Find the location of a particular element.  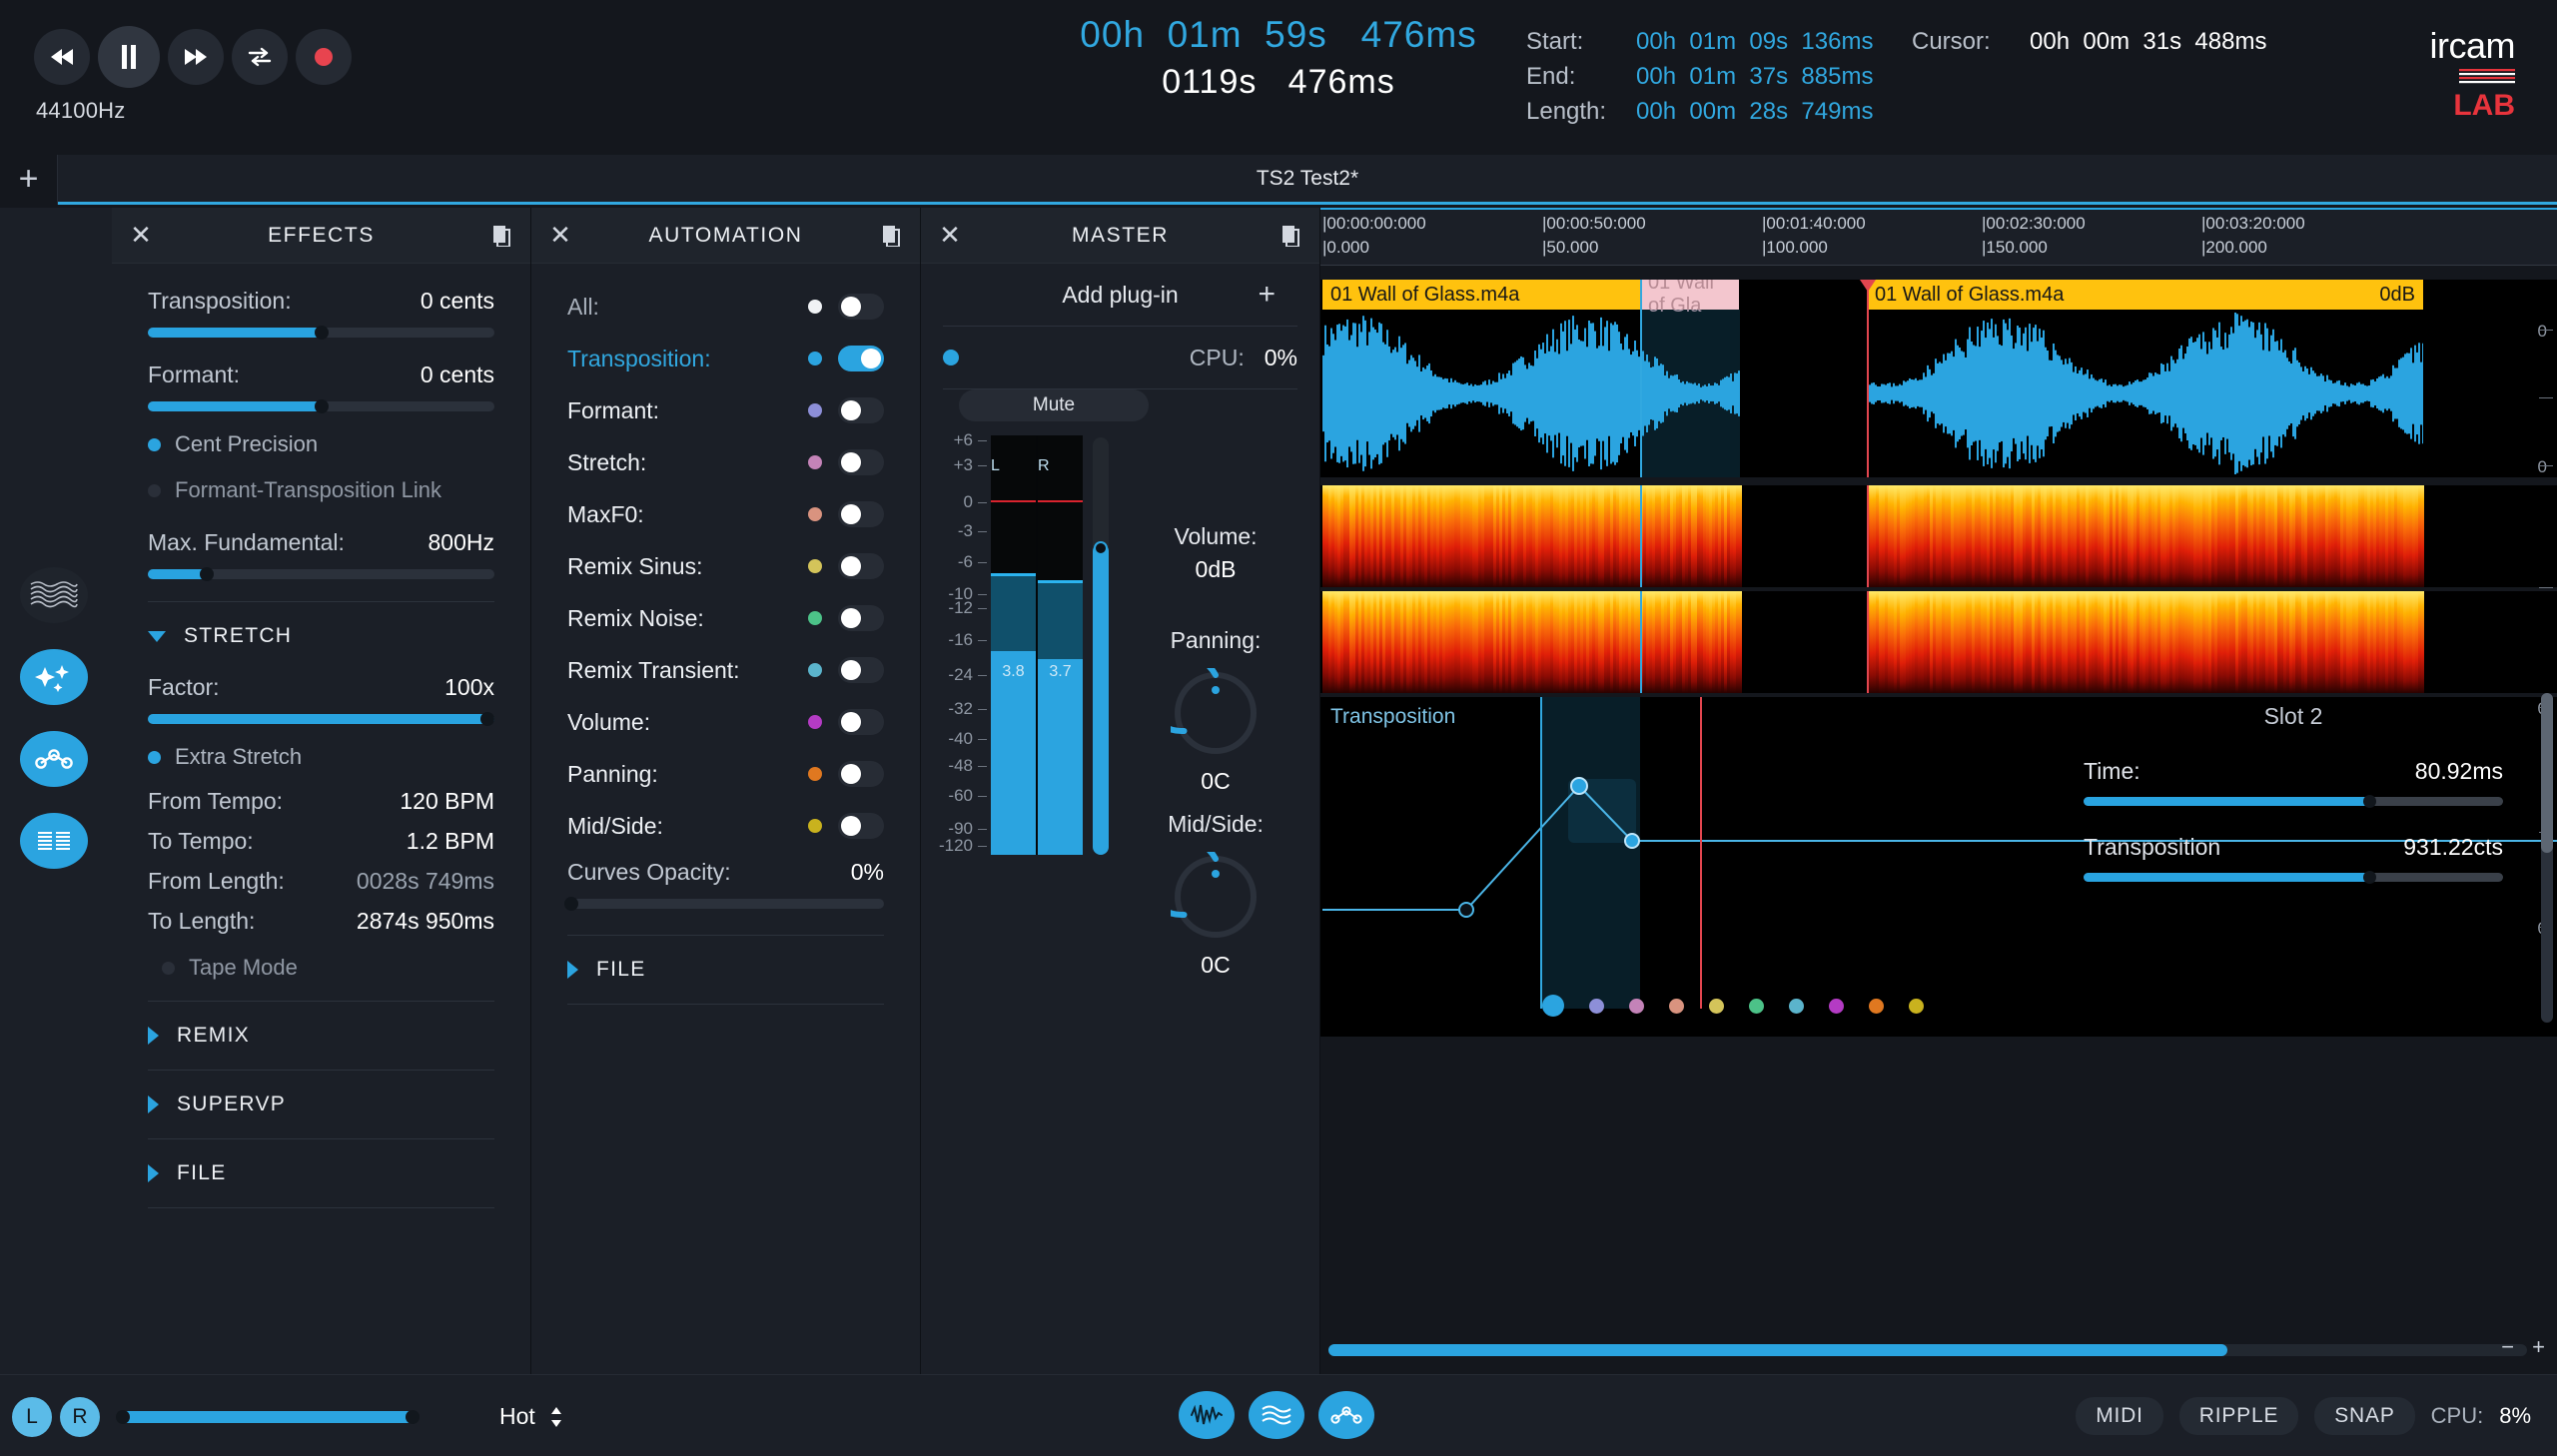

transposition-value: 0 cents is located at coordinates (457, 301).